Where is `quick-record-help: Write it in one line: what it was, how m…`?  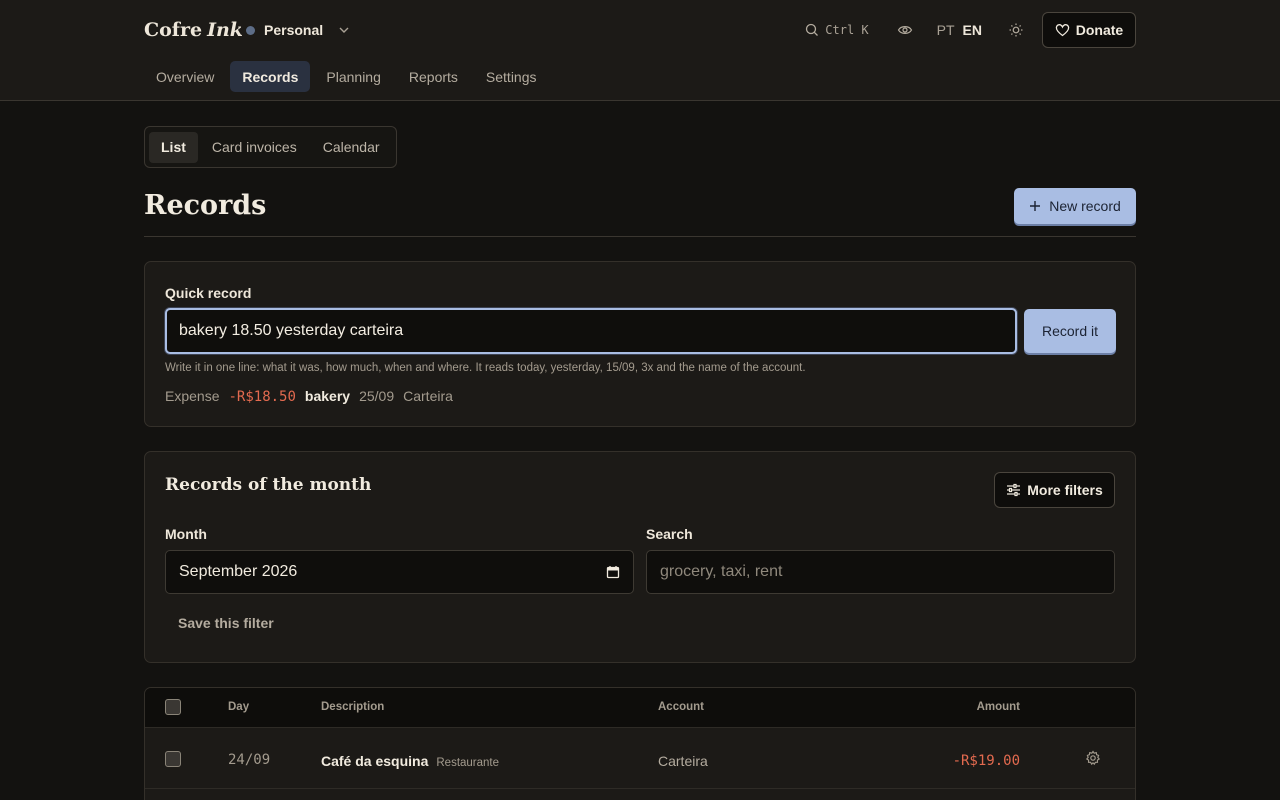
quick-record-help: Write it in one line: what it was, how m… is located at coordinates (485, 368).